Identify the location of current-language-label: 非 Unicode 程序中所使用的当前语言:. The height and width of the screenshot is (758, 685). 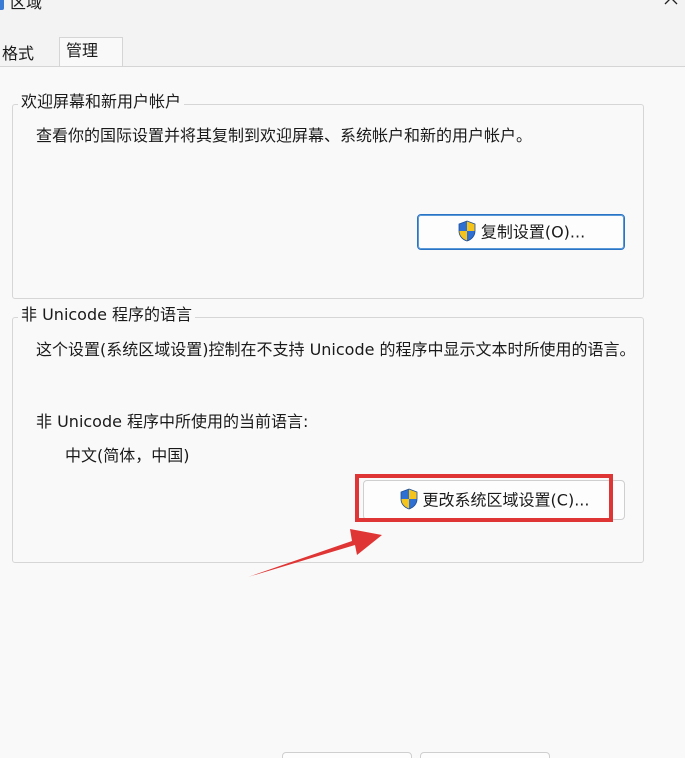
(172, 421).